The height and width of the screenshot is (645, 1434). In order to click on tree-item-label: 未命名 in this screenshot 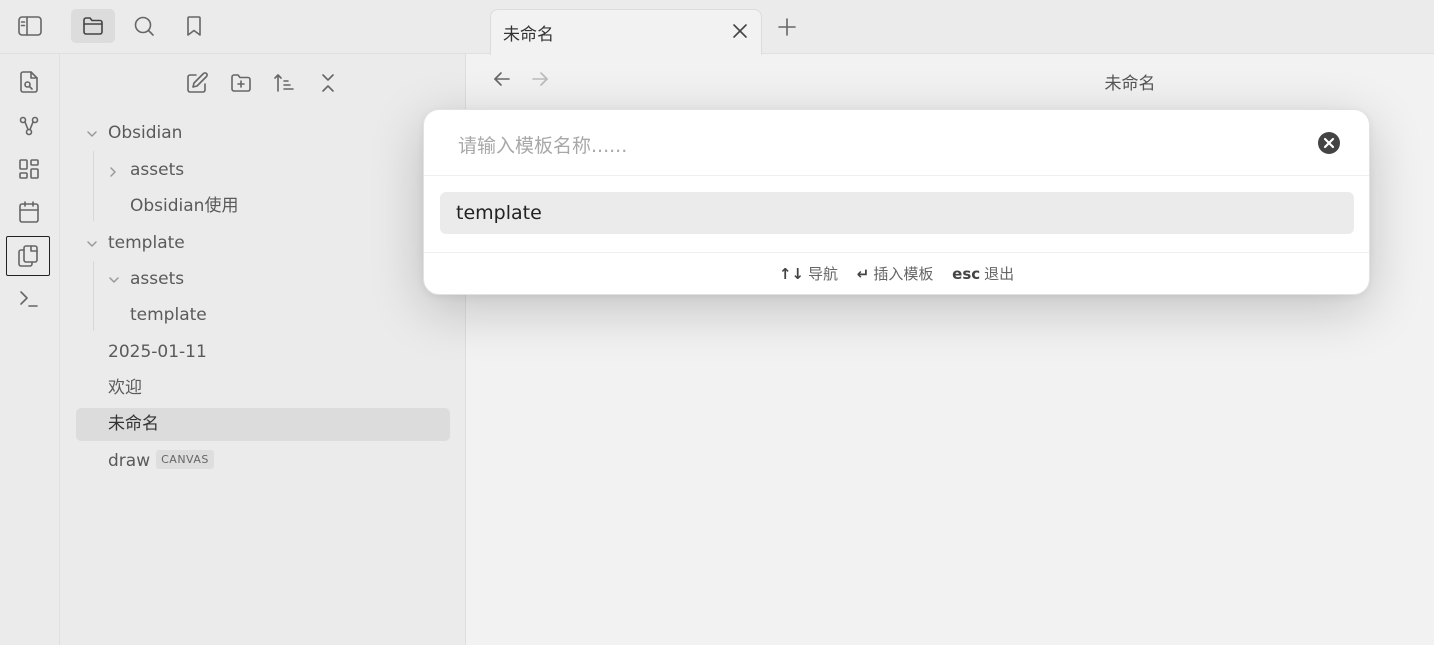, I will do `click(133, 424)`.